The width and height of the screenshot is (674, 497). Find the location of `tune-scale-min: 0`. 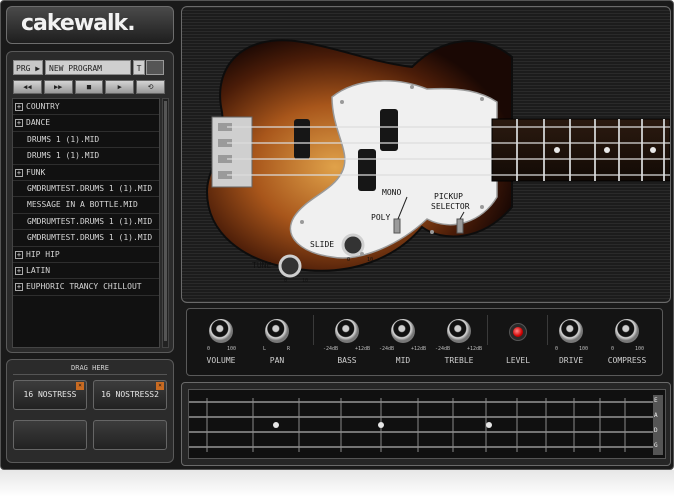

tune-scale-min: 0 is located at coordinates (286, 281).